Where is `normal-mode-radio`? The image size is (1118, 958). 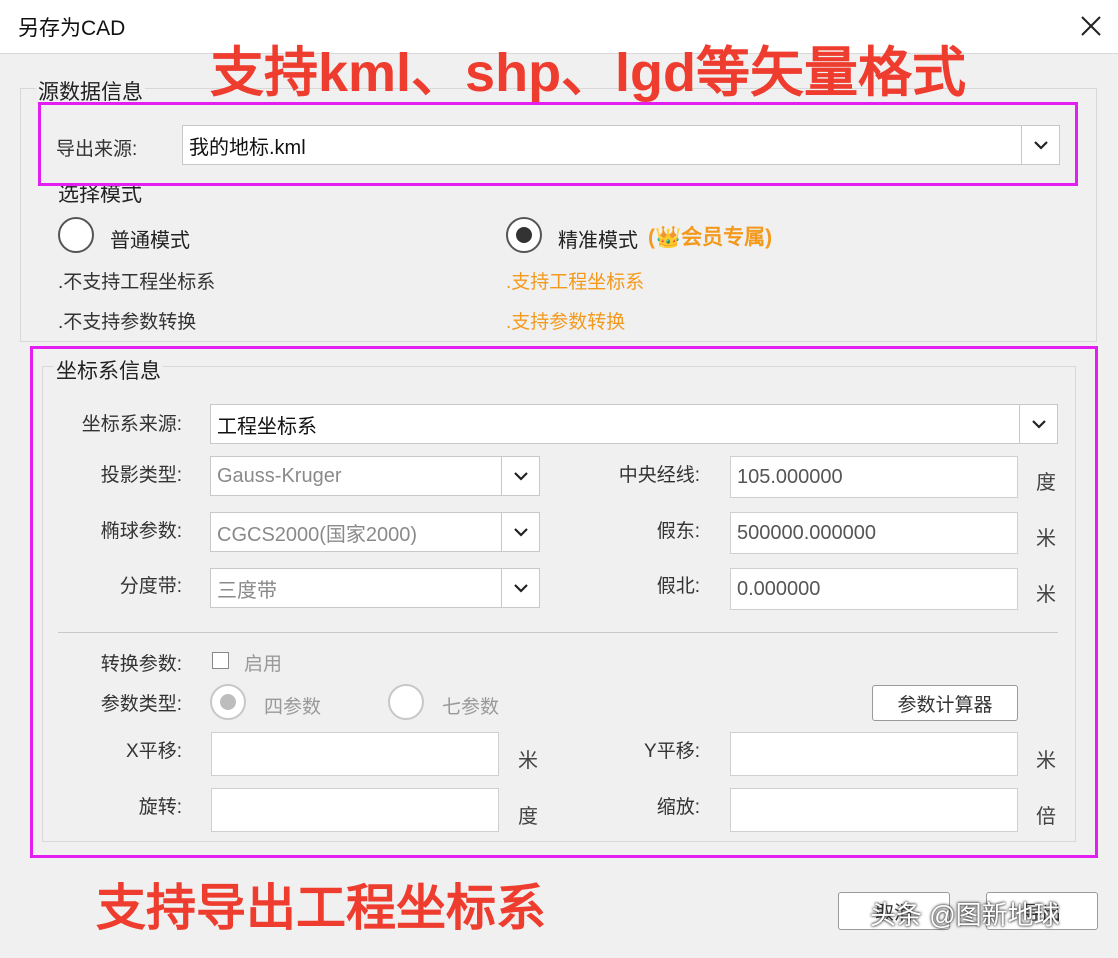
normal-mode-radio is located at coordinates (76, 235).